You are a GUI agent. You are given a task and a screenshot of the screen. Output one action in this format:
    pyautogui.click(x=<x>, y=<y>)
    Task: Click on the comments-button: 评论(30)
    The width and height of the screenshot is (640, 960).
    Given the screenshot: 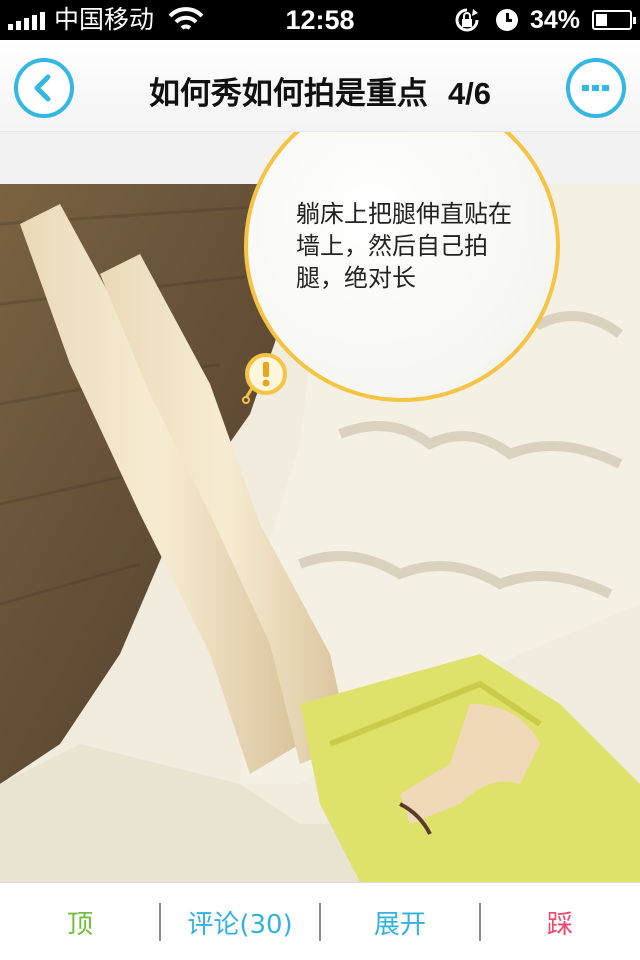 What is the action you would take?
    pyautogui.click(x=240, y=921)
    